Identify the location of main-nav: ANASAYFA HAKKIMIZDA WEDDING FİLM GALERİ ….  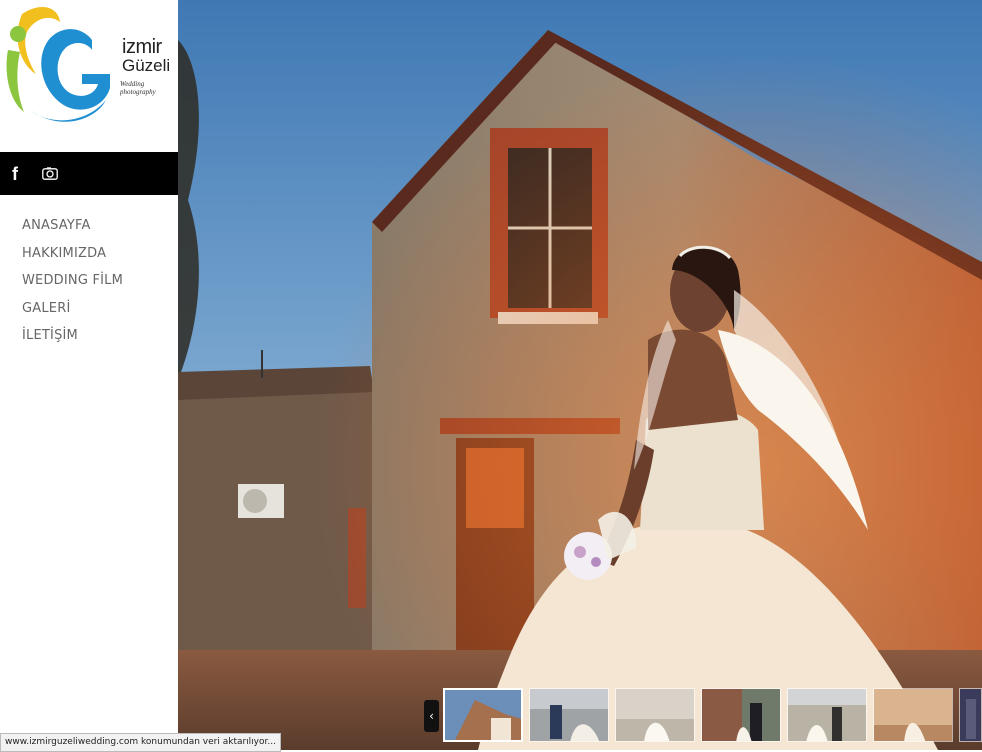
(72, 285).